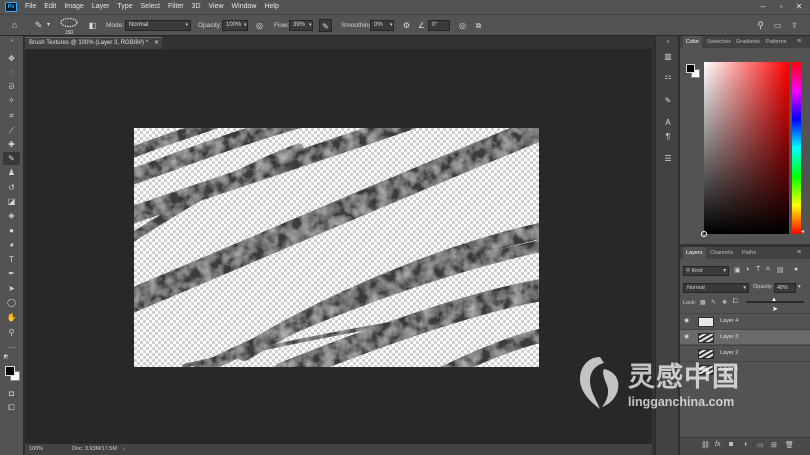  I want to click on zoom-tool-icon: ⚲, so click(11, 332).